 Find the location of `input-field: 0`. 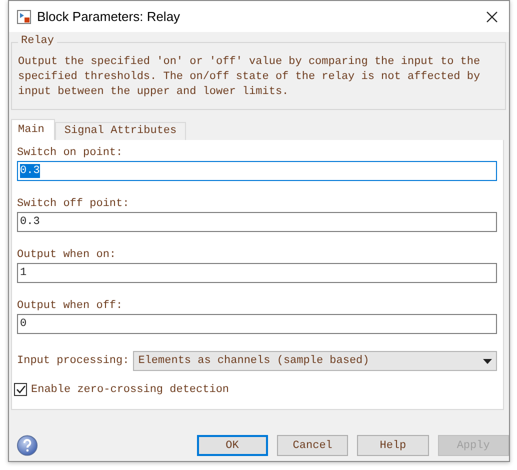

input-field: 0 is located at coordinates (257, 324).